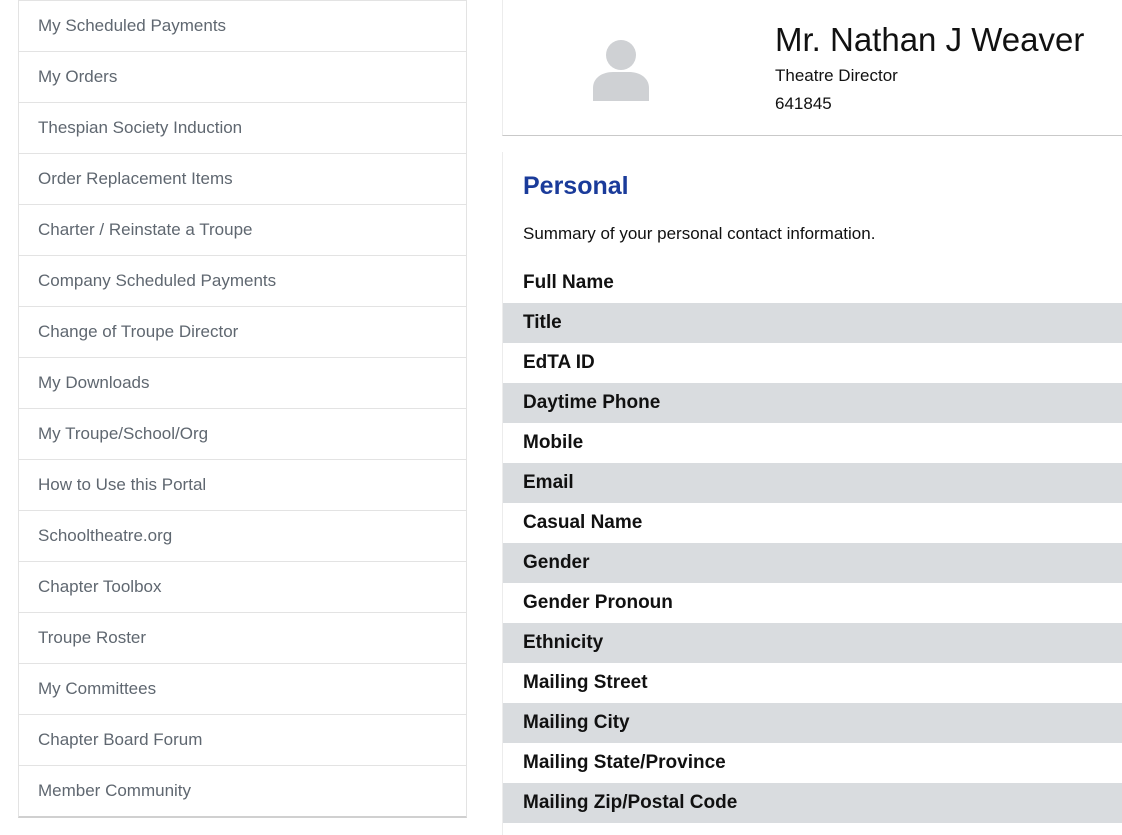 The width and height of the screenshot is (1122, 835). I want to click on sidebar-item-thespian-society-induction: Thespian Society Induction, so click(242, 127).